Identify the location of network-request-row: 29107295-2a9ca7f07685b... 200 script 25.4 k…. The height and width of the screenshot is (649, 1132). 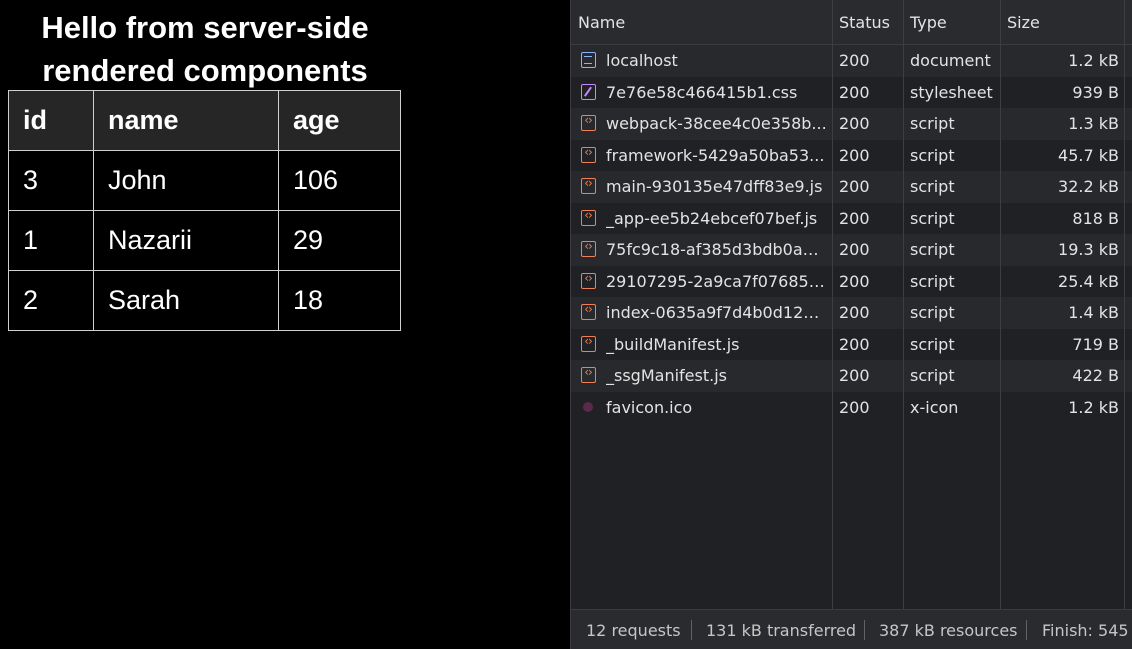
(851, 281).